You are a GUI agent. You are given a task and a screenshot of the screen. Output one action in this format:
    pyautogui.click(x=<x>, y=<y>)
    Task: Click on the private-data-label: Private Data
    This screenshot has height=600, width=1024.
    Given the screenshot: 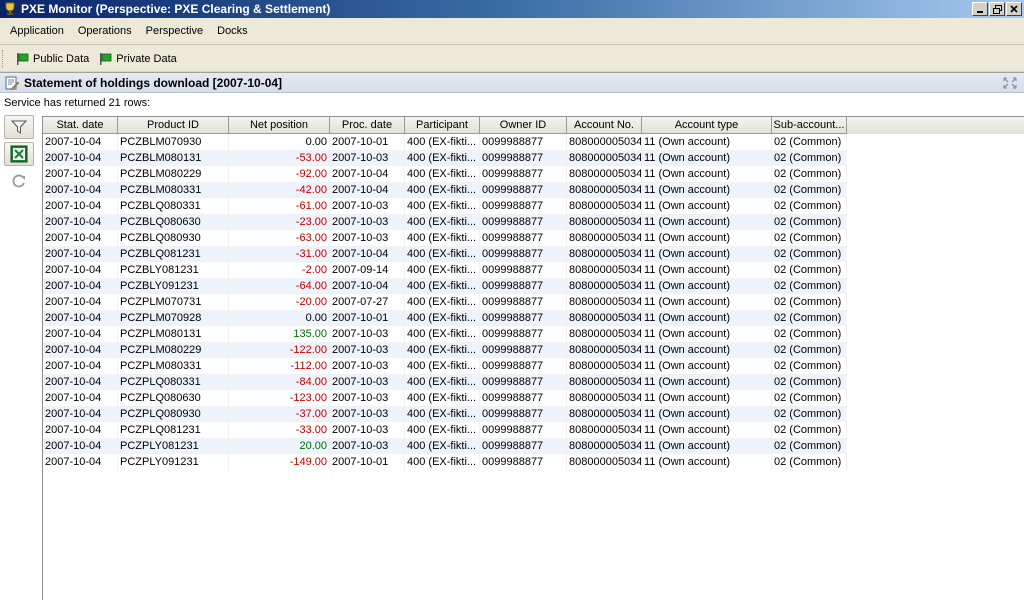 What is the action you would take?
    pyautogui.click(x=146, y=58)
    